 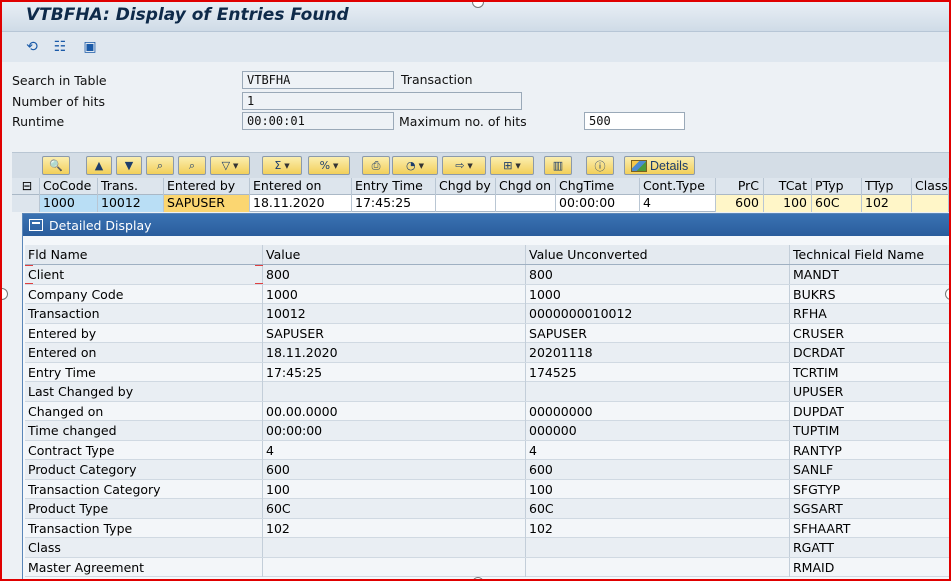 What do you see at coordinates (658, 372) in the screenshot?
I see `value-unconverted-cell: 174525` at bounding box center [658, 372].